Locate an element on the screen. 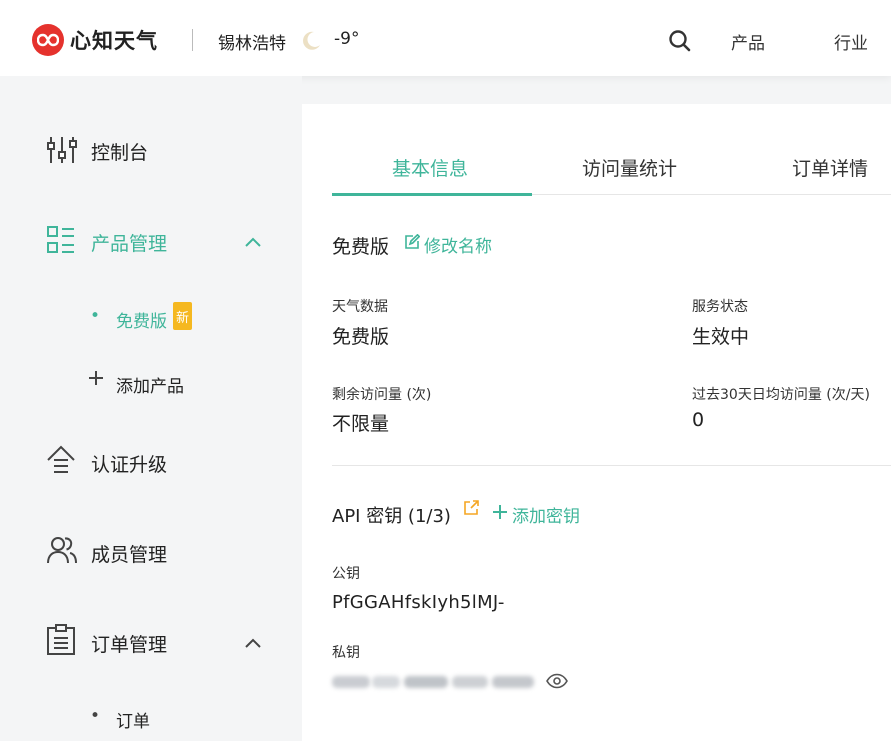  remaining-label: 剩余访问量 (次) is located at coordinates (382, 395).